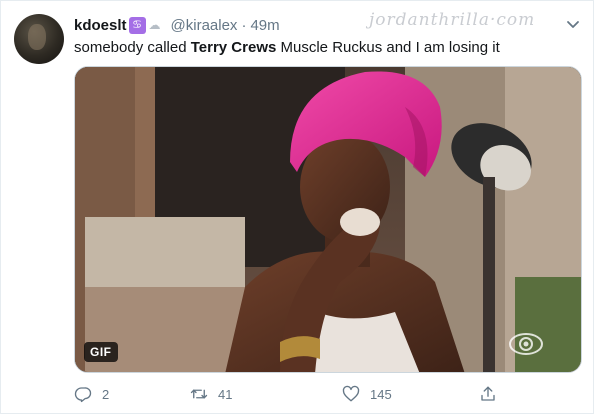  What do you see at coordinates (452, 20) in the screenshot?
I see `watermark: jordanthrilla·com` at bounding box center [452, 20].